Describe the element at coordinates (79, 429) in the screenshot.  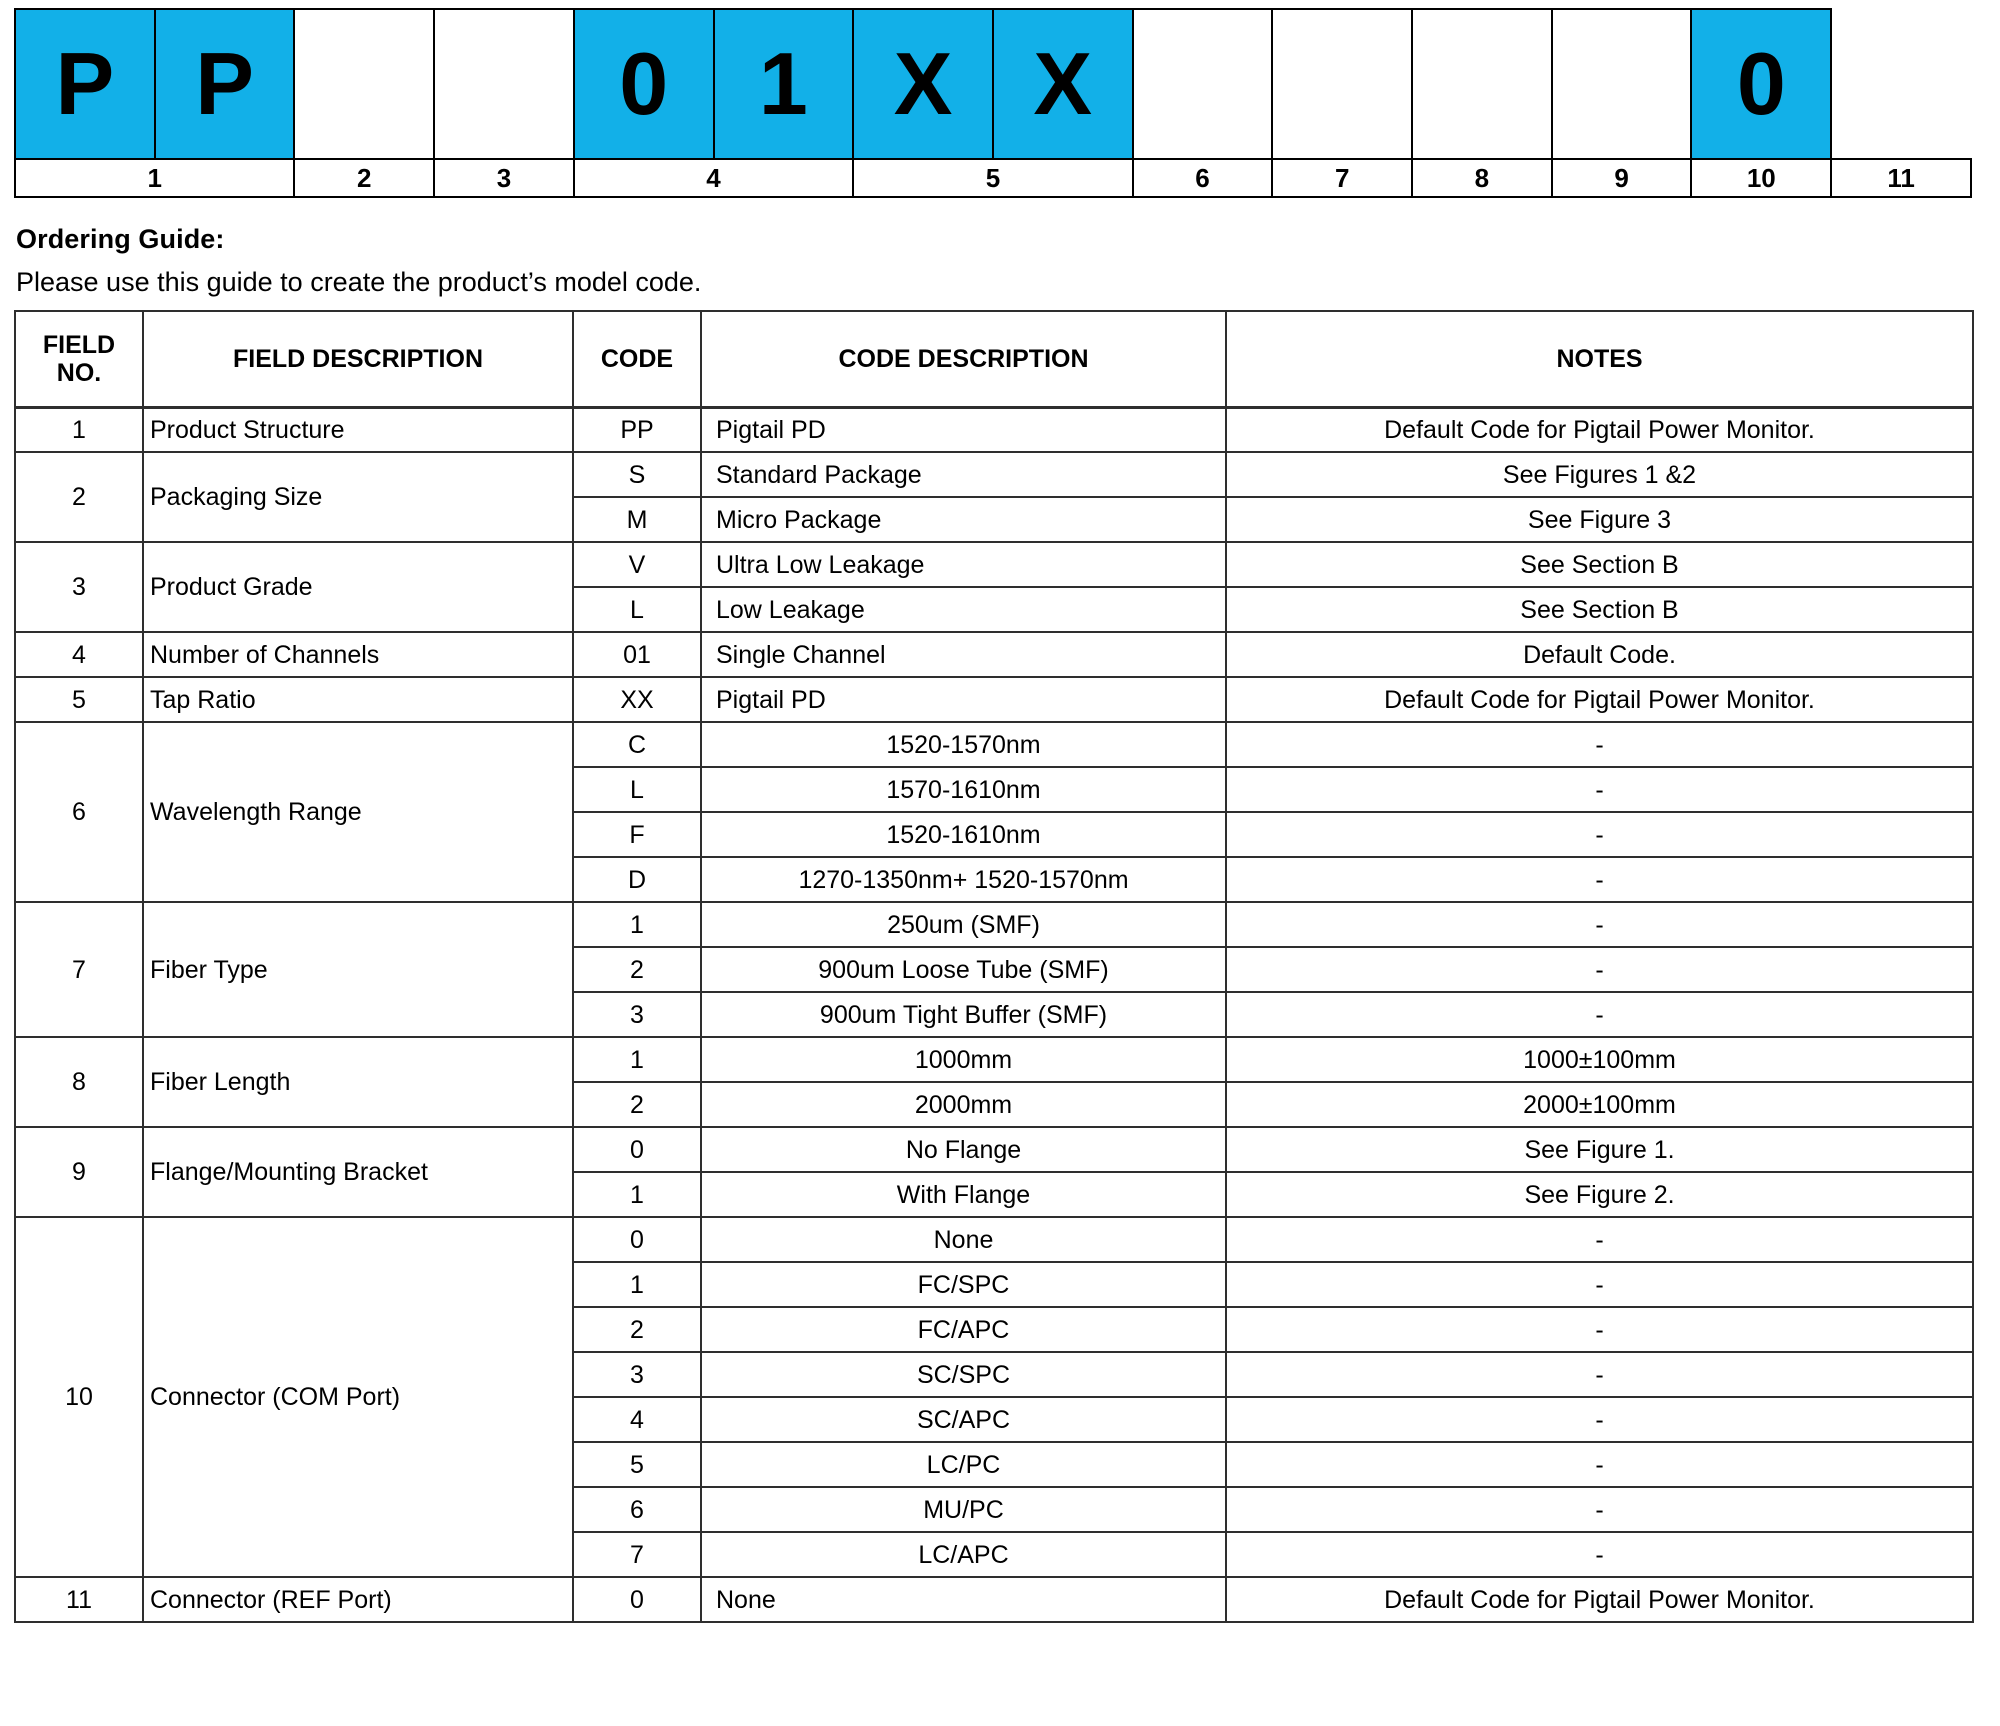
I see `cell-field-no-1: 1` at that location.